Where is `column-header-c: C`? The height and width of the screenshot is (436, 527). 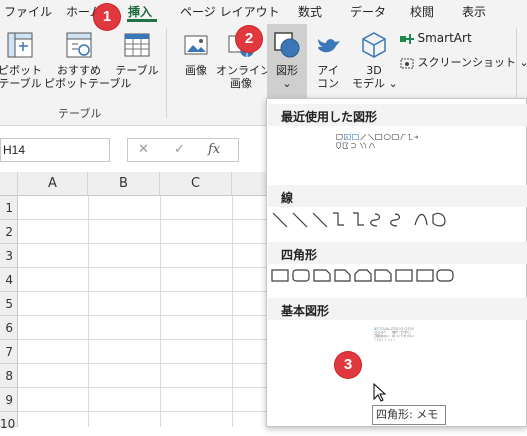 column-header-c: C is located at coordinates (196, 184).